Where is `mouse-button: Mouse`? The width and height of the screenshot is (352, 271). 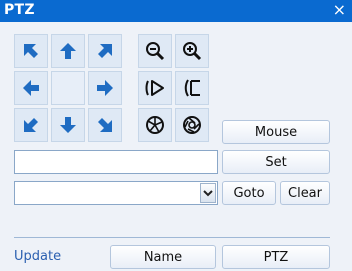 mouse-button: Mouse is located at coordinates (276, 132).